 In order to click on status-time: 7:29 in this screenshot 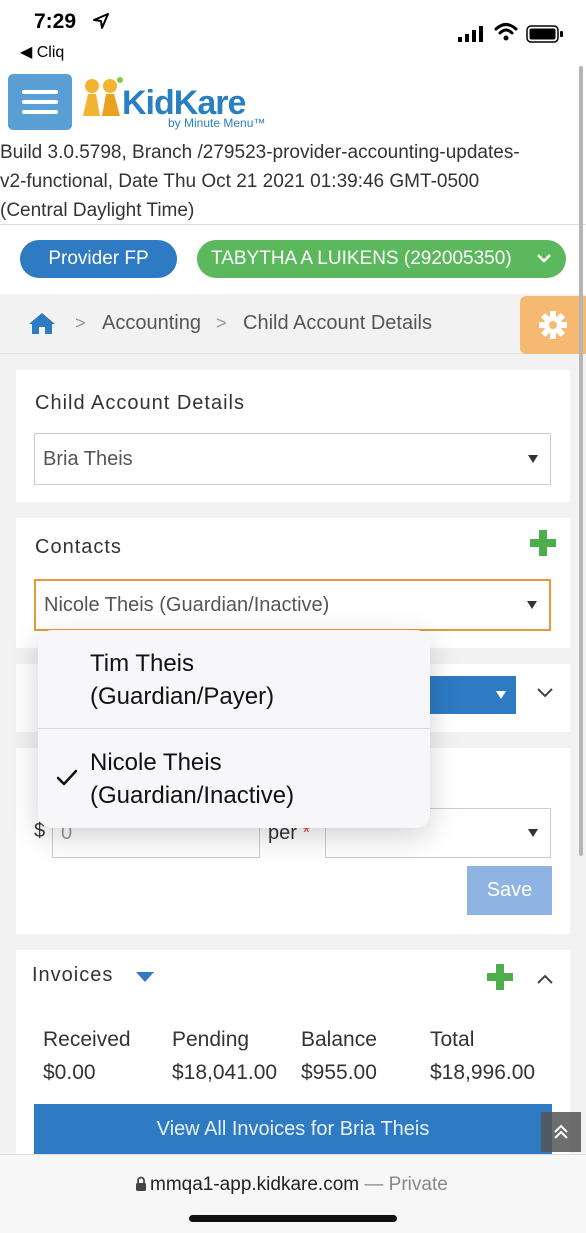, I will do `click(55, 21)`.